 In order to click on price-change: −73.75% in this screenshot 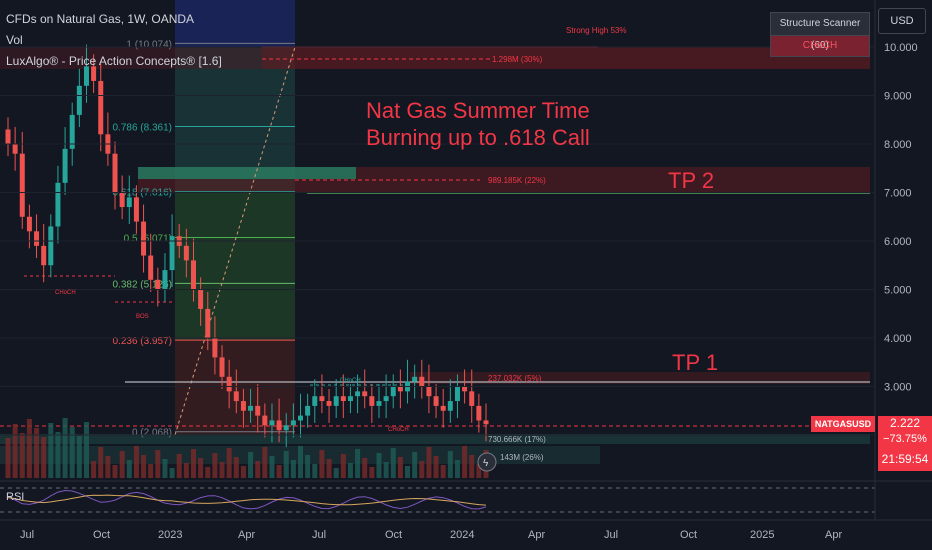, I will do `click(905, 439)`.